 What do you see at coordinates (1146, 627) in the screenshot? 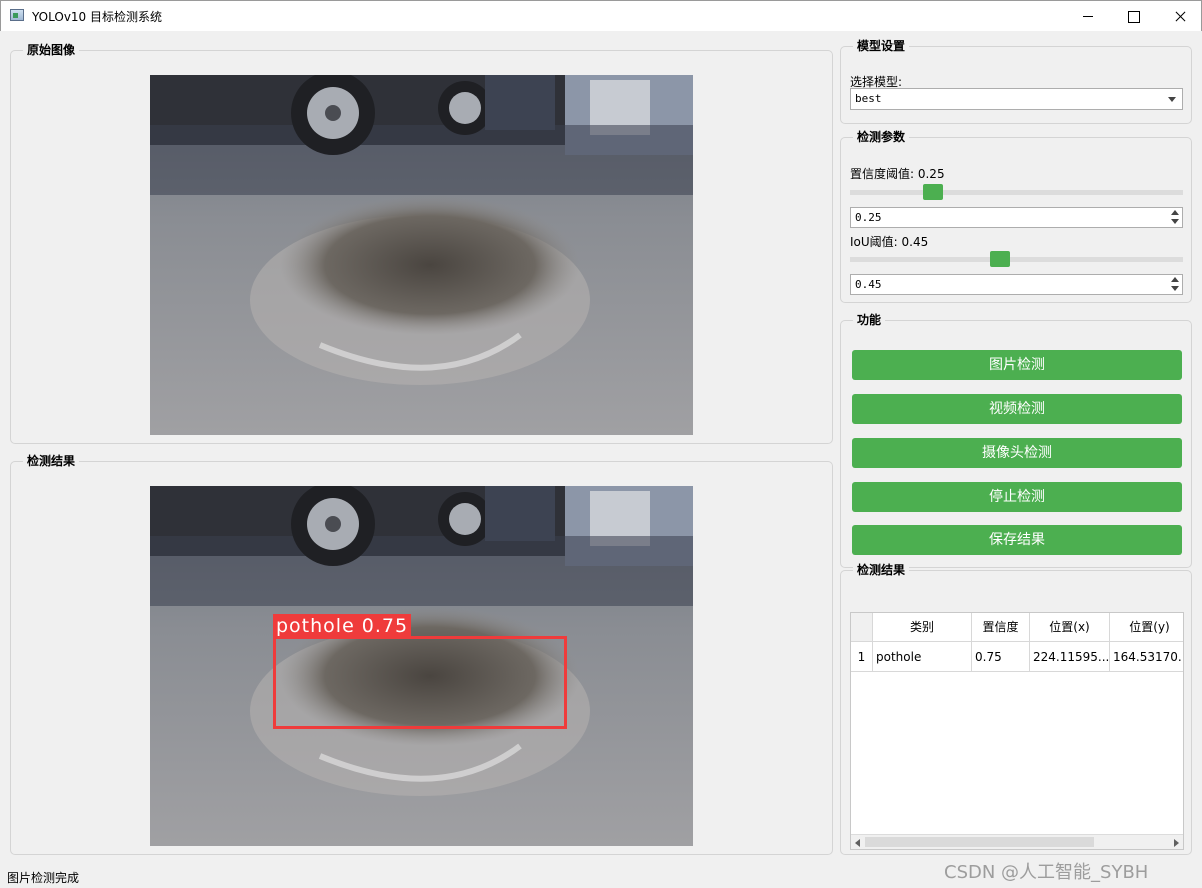
I see `column-header-position-y: 位置(y)` at bounding box center [1146, 627].